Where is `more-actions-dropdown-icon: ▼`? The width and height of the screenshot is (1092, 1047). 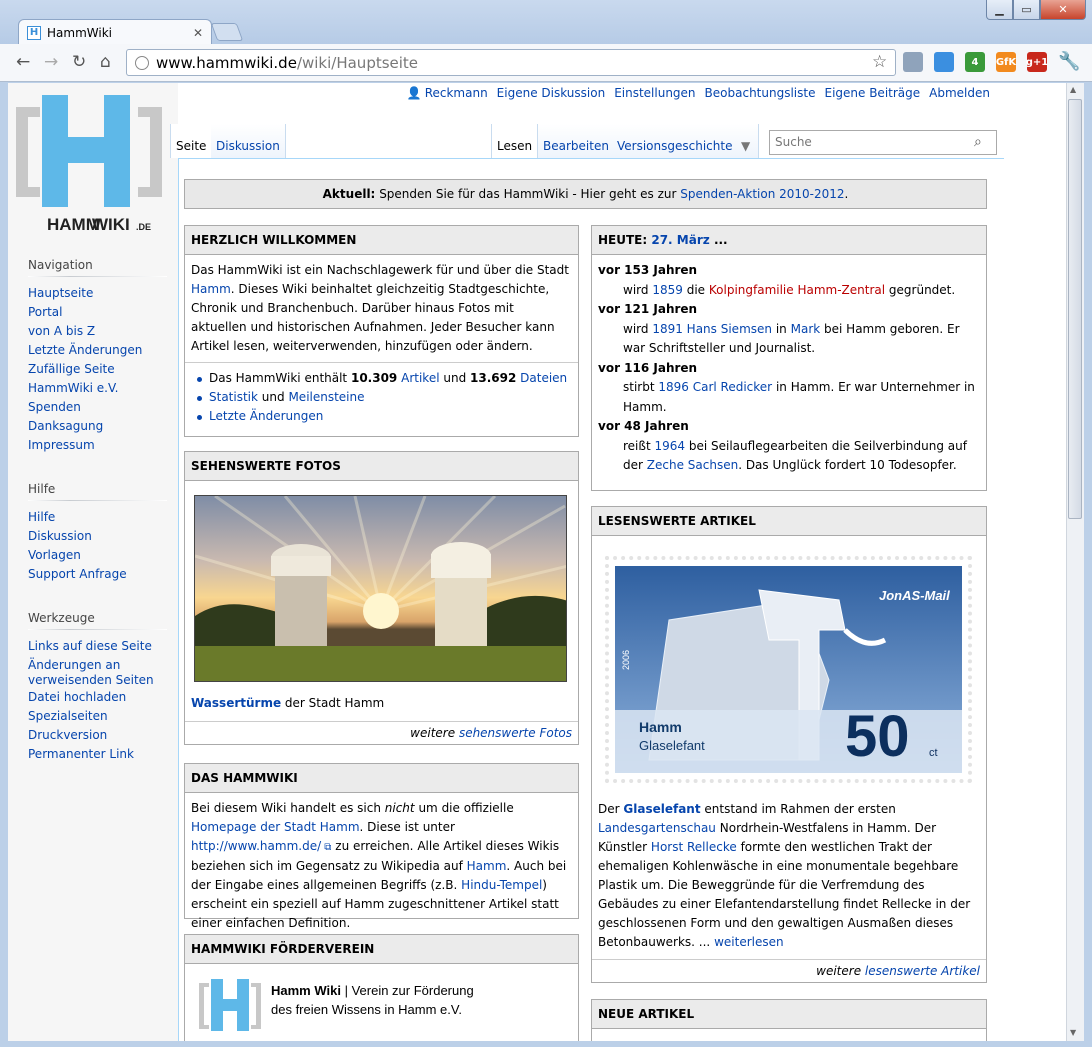
more-actions-dropdown-icon: ▼ is located at coordinates (748, 141).